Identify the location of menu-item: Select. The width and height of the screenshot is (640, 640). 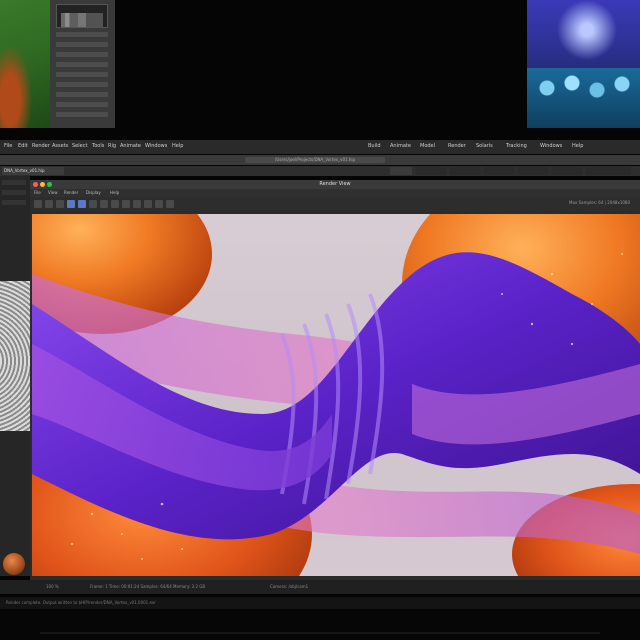
(79, 146).